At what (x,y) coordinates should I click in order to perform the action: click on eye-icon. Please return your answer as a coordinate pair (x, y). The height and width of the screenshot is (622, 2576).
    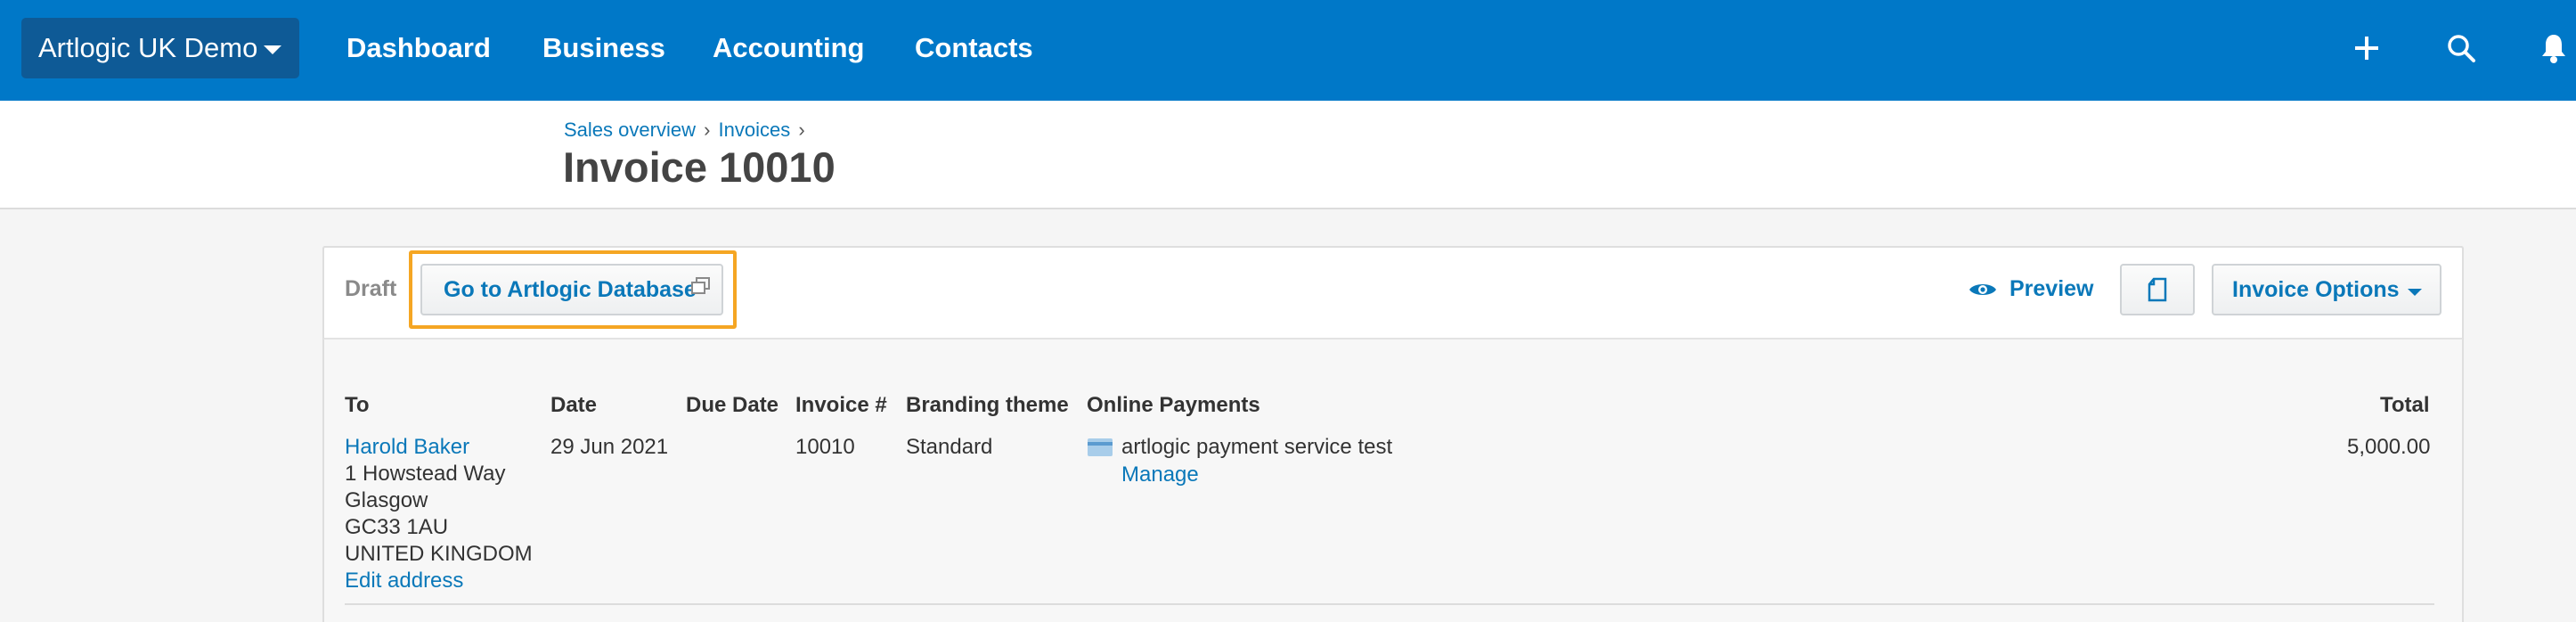
    Looking at the image, I should click on (1983, 289).